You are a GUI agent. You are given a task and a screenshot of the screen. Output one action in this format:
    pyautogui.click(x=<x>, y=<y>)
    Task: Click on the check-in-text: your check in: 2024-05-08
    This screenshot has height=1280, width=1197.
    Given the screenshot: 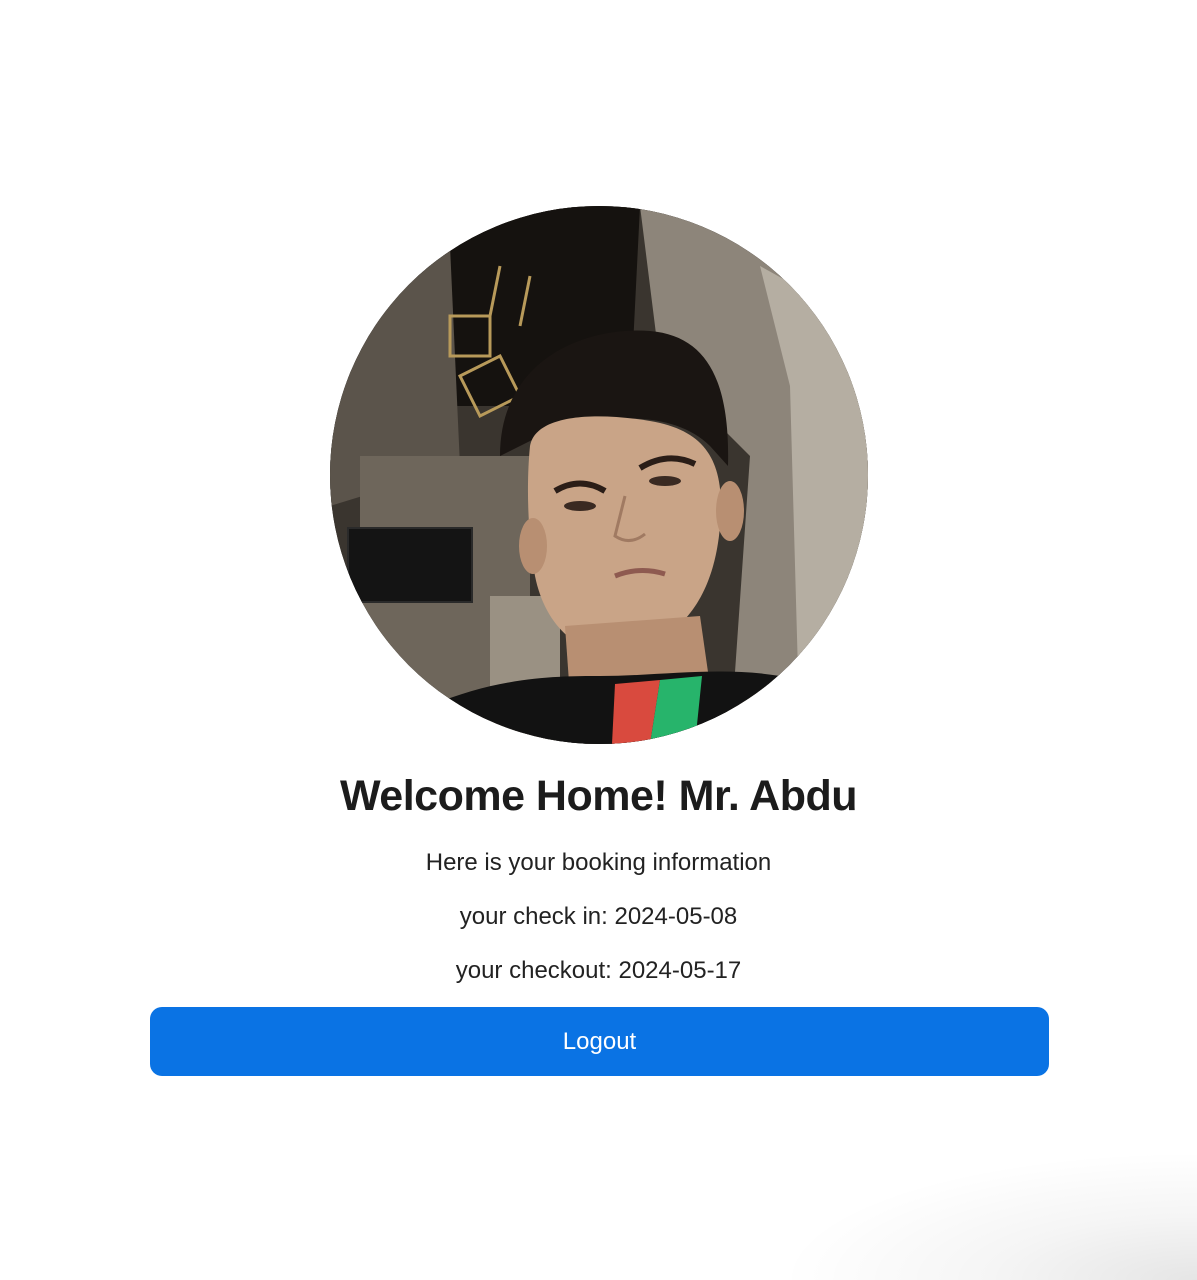 What is the action you would take?
    pyautogui.click(x=598, y=916)
    